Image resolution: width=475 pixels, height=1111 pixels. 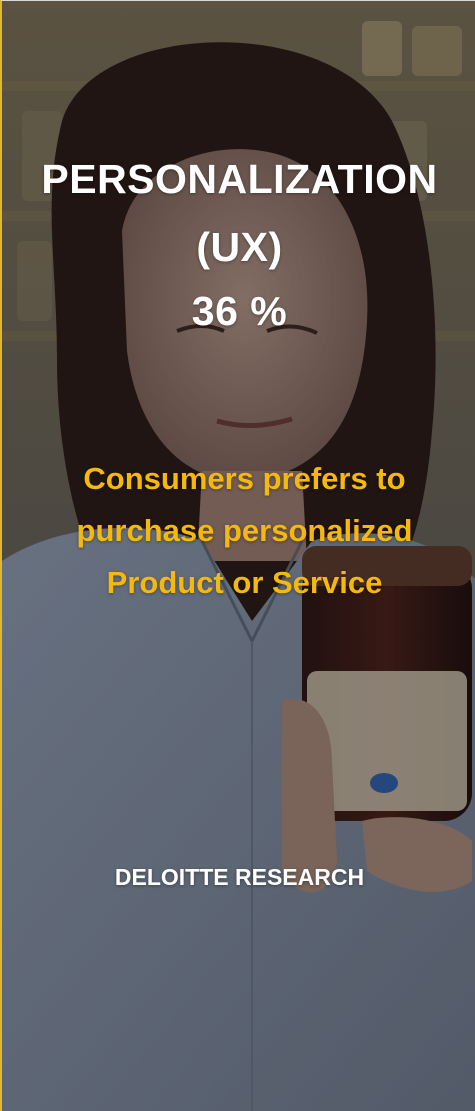 I want to click on tagline-line-3: Product or Service, so click(x=244, y=582).